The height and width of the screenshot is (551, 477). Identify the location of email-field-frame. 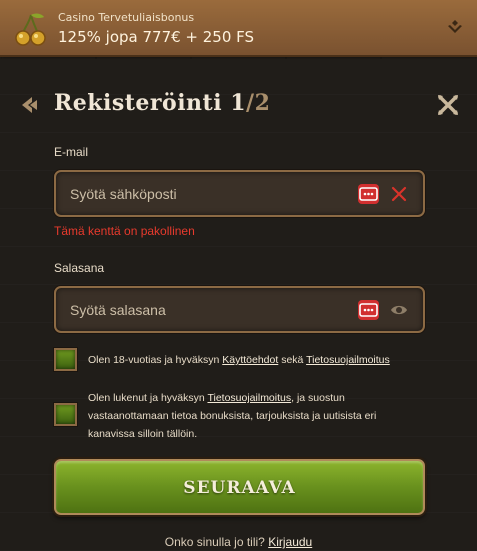
(239, 193).